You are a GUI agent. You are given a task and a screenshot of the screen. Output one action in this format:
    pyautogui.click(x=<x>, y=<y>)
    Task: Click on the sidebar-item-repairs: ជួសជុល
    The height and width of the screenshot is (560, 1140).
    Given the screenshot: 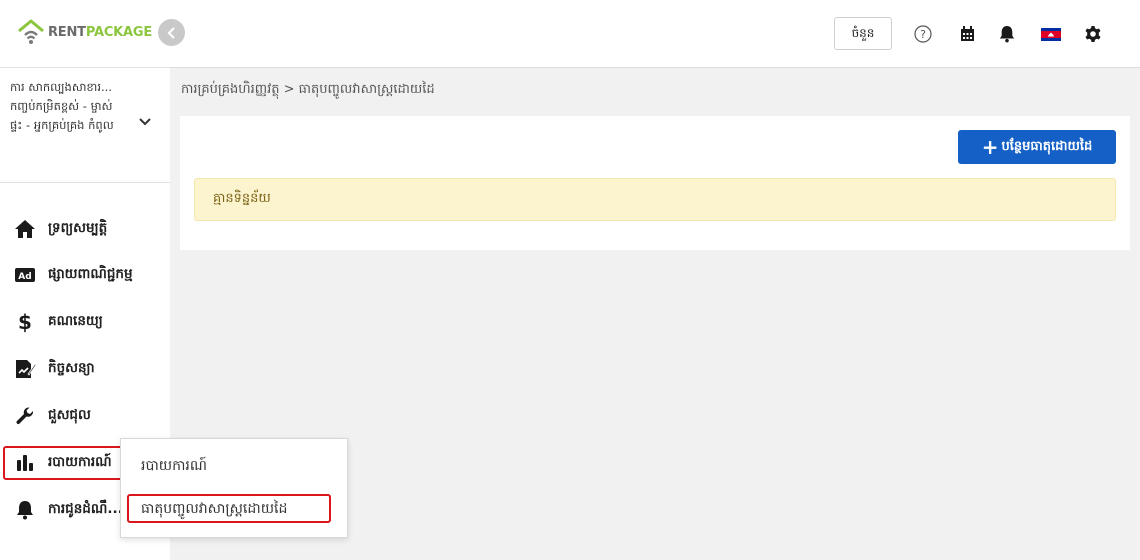 What is the action you would take?
    pyautogui.click(x=85, y=416)
    